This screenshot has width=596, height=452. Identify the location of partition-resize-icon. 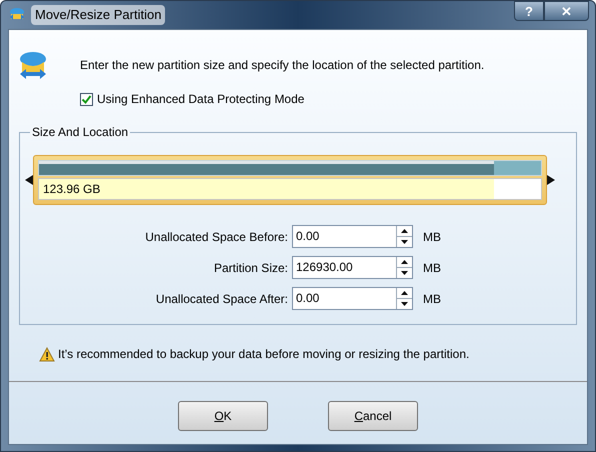
(33, 66).